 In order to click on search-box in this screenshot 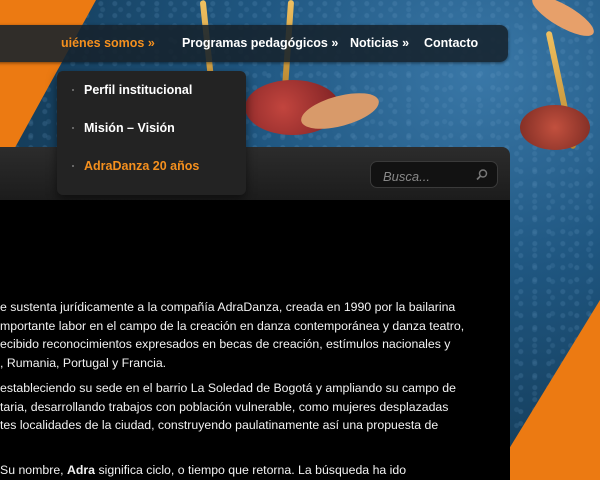, I will do `click(434, 174)`.